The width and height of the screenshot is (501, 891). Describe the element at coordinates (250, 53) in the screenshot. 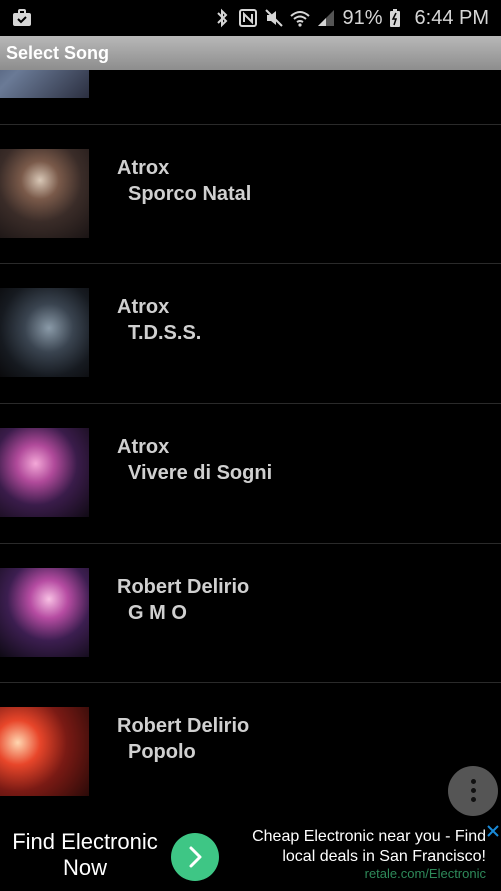

I see `title-bar: Select Song` at that location.